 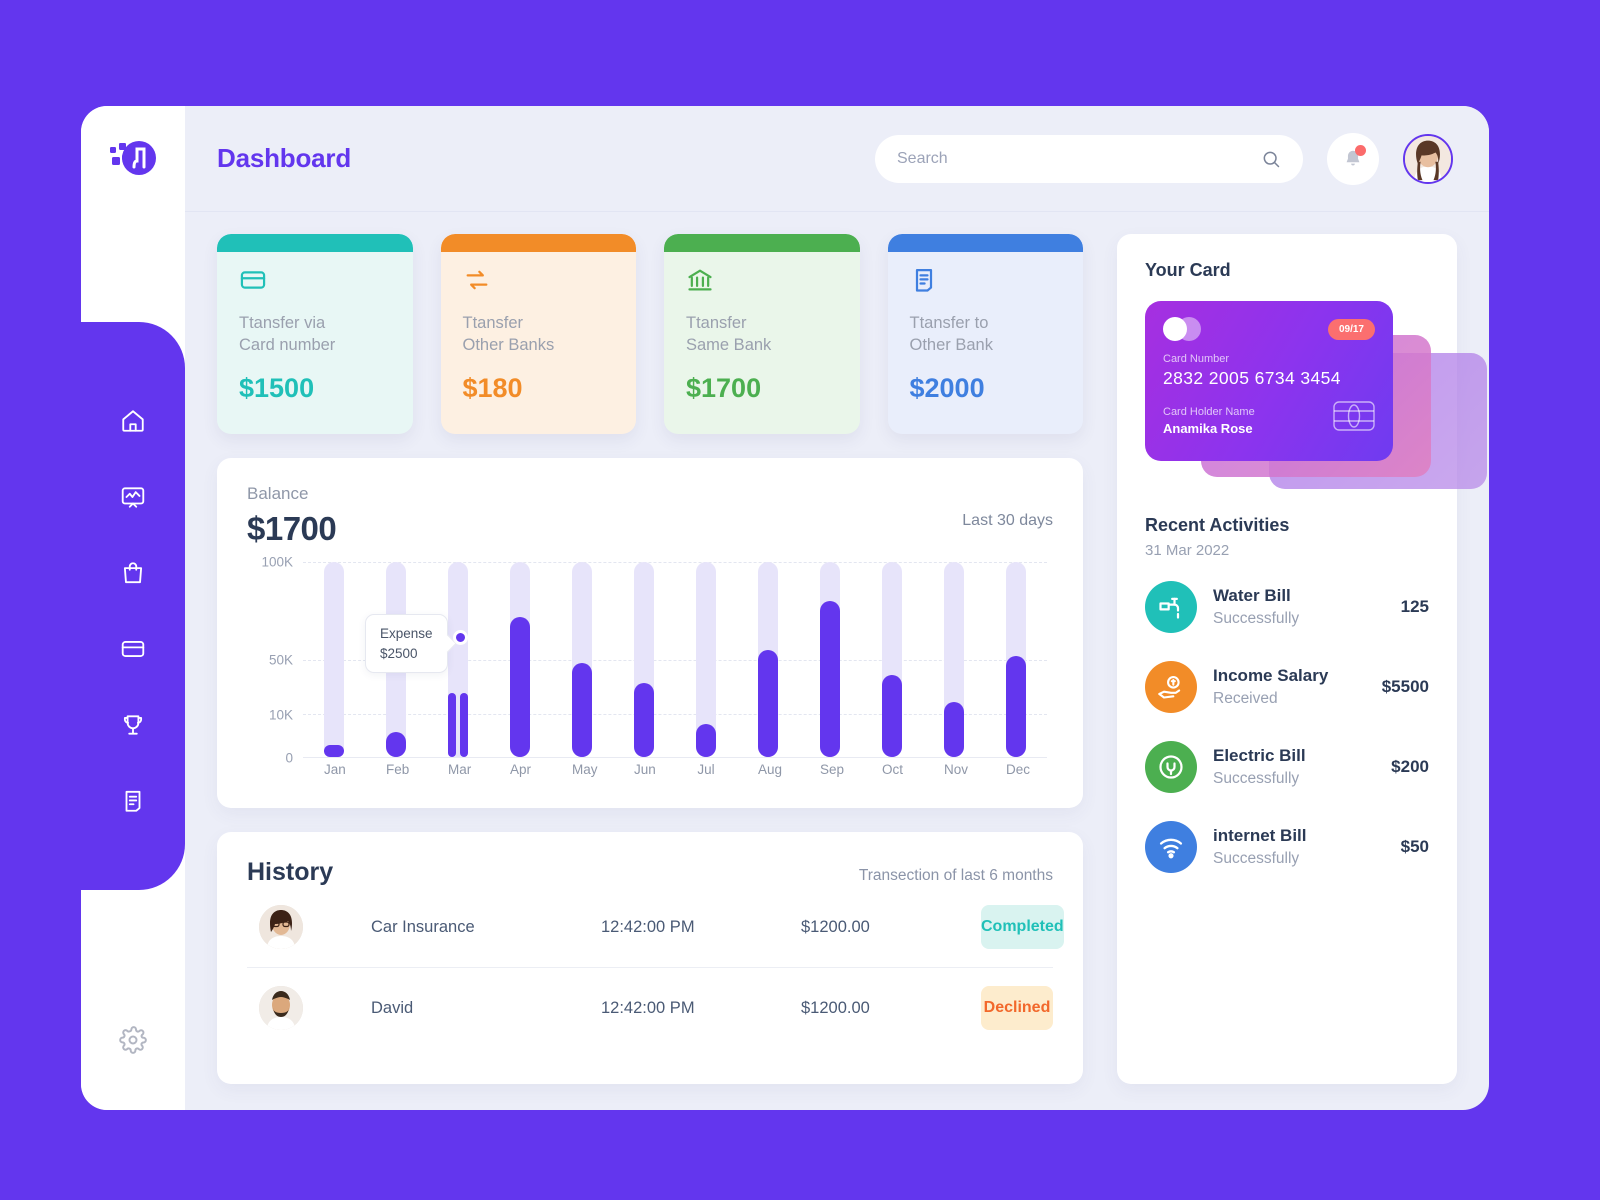 I want to click on activity-text: internet Bill Successfully, so click(x=1260, y=847).